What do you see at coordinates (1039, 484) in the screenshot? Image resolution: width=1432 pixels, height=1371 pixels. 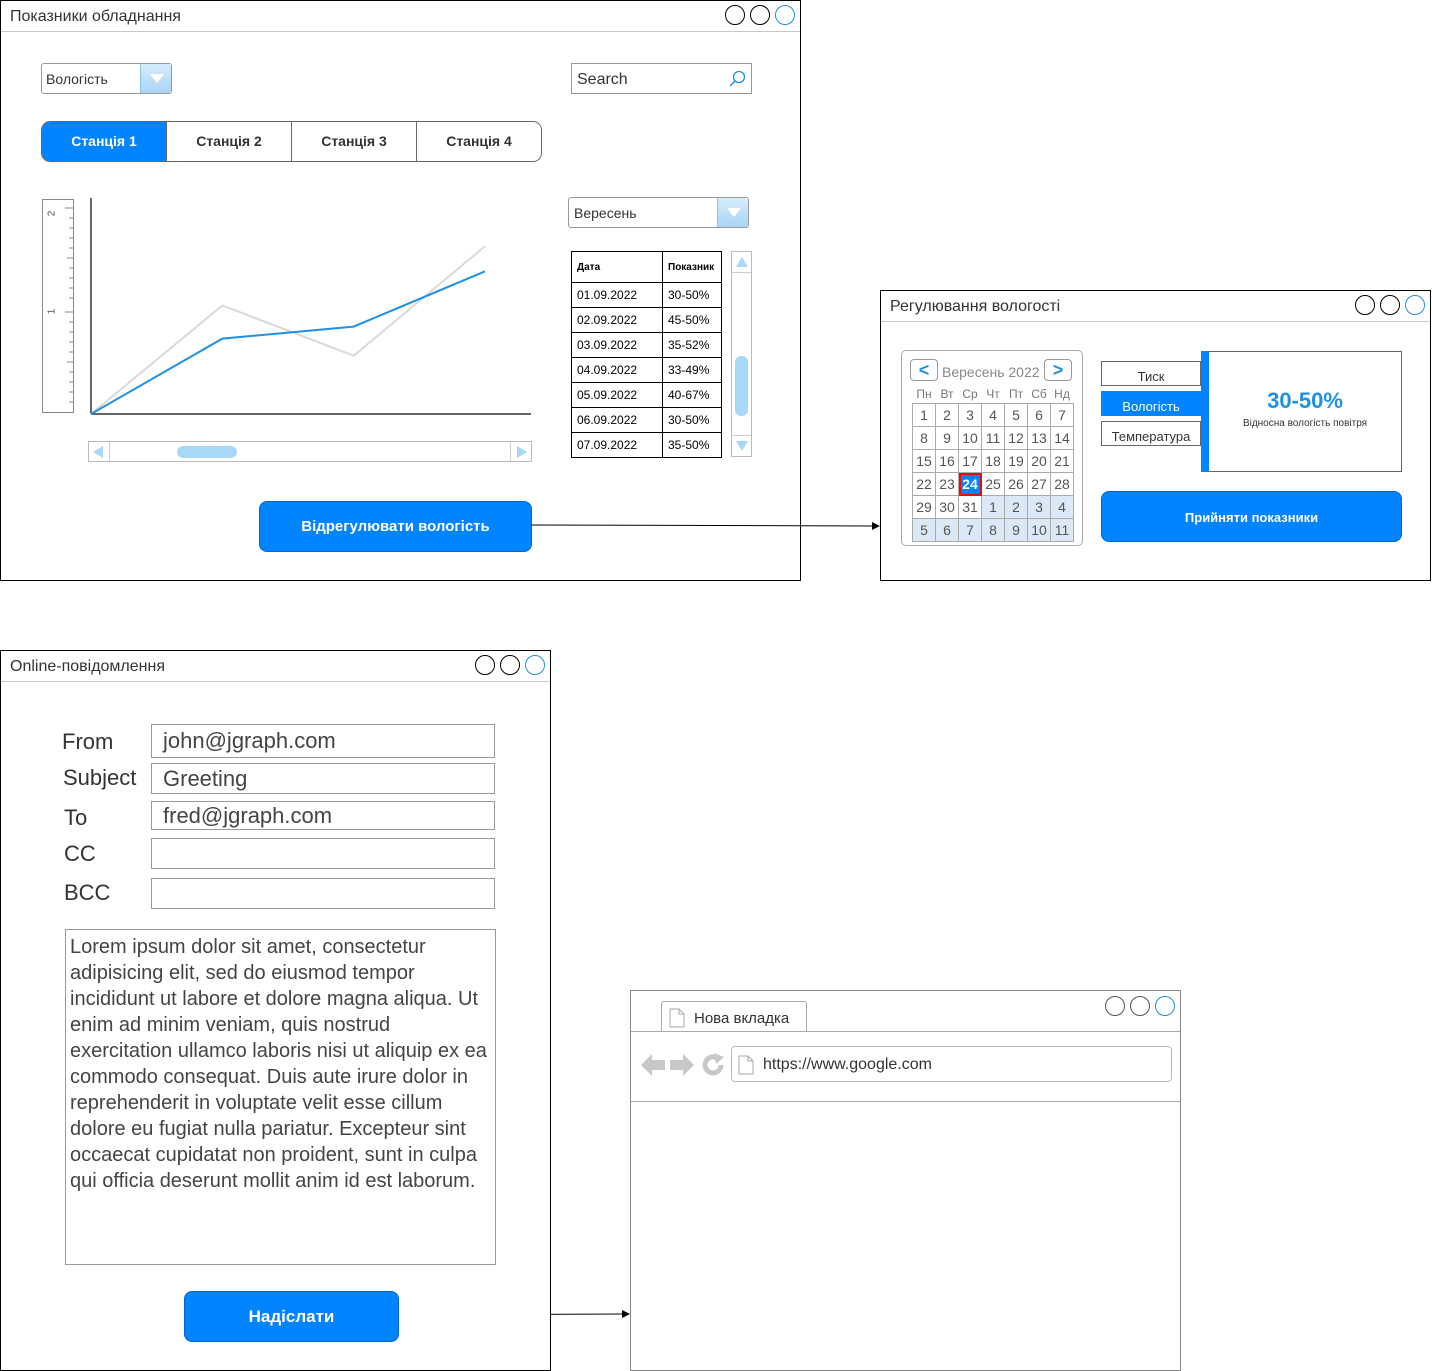 I see `calendar-day: 27` at bounding box center [1039, 484].